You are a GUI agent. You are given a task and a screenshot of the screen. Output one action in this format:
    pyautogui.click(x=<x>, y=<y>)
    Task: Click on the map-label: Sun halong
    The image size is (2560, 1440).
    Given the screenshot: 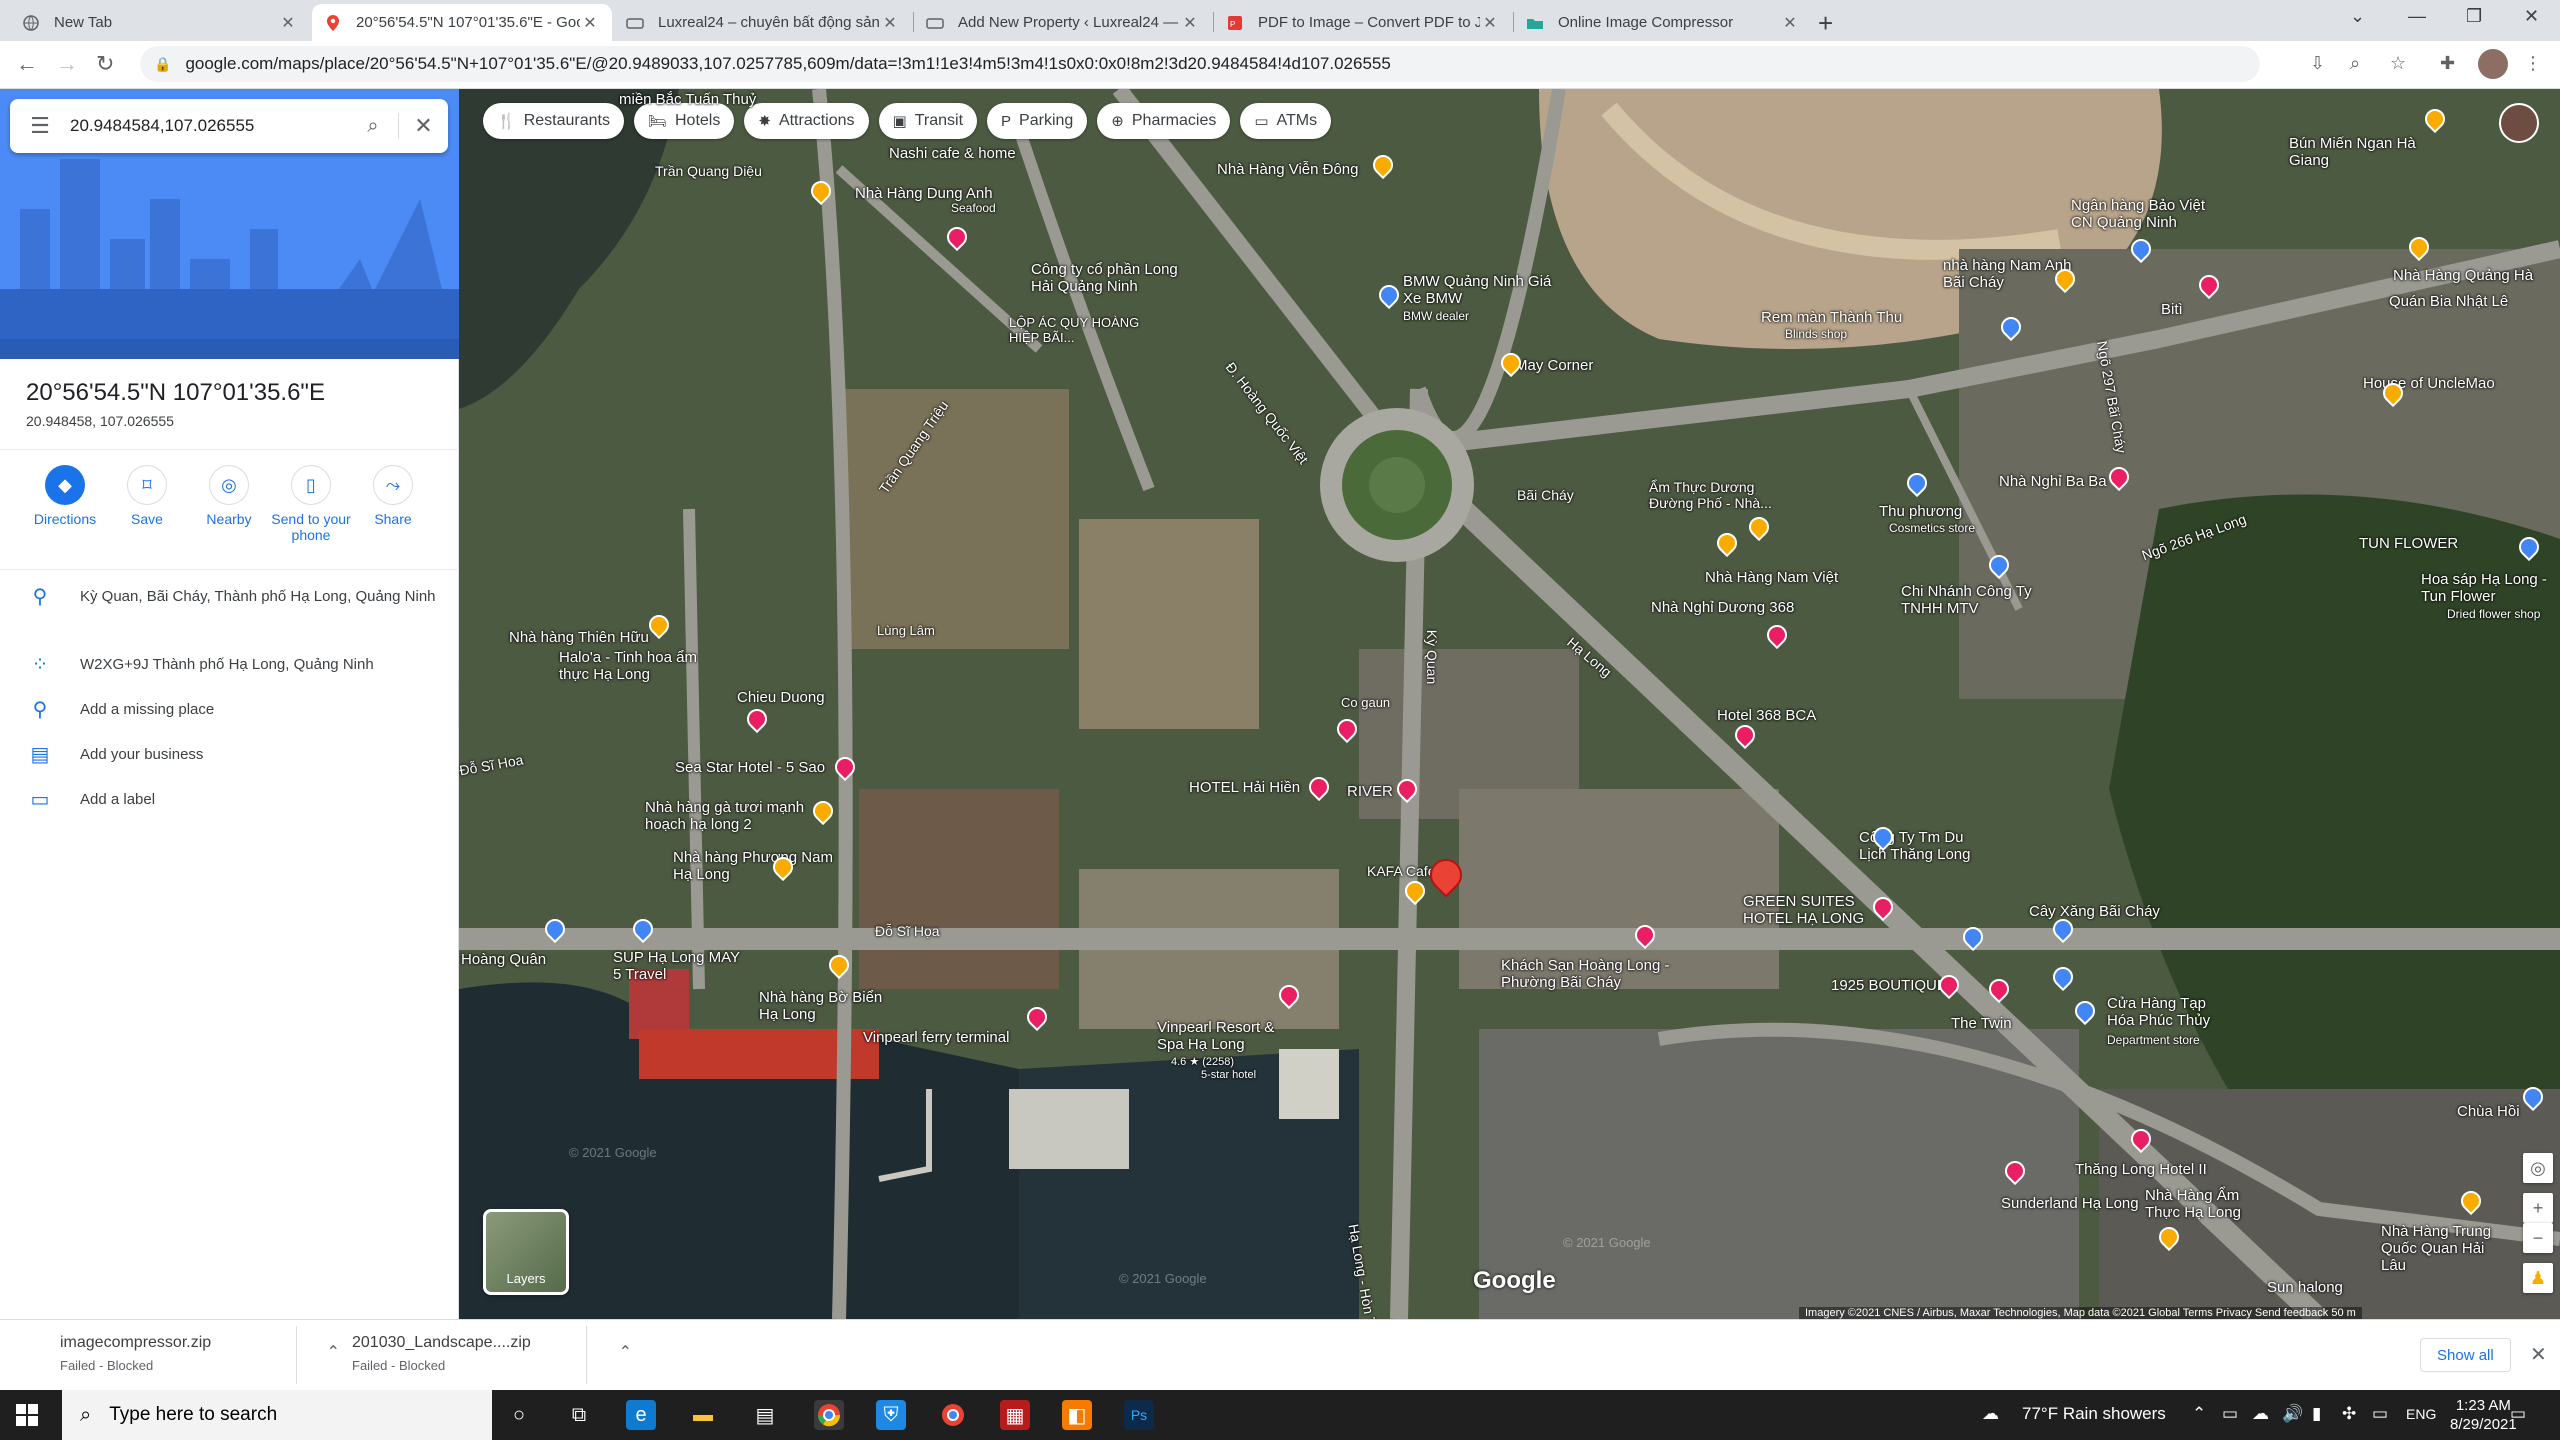 What is the action you would take?
    pyautogui.click(x=2305, y=1287)
    